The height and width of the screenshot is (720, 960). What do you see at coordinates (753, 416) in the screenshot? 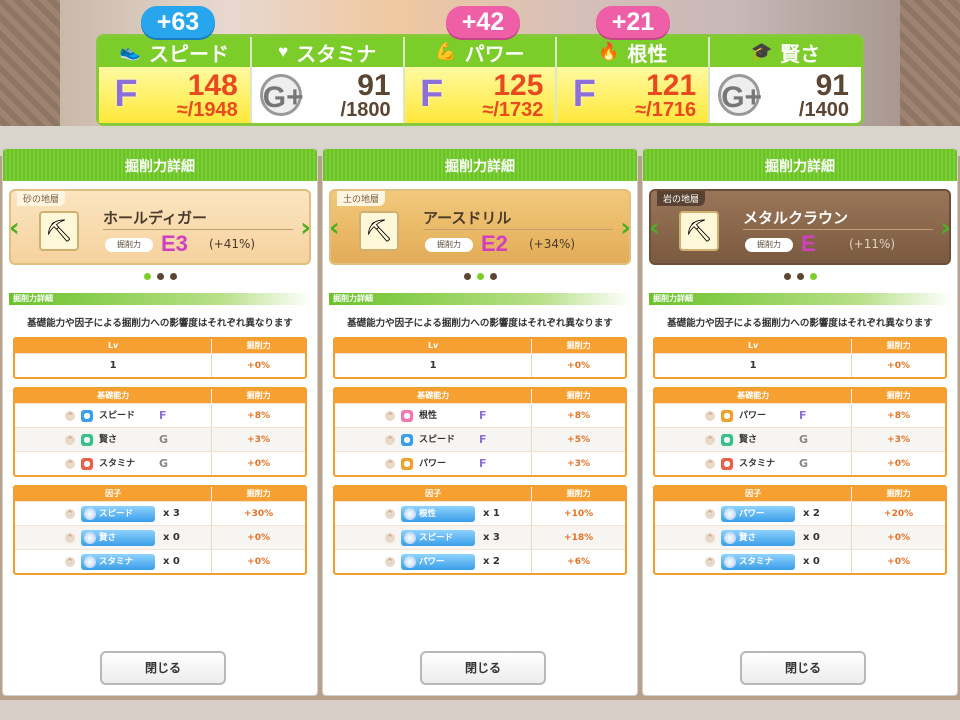
I see `stat-name: パワー` at bounding box center [753, 416].